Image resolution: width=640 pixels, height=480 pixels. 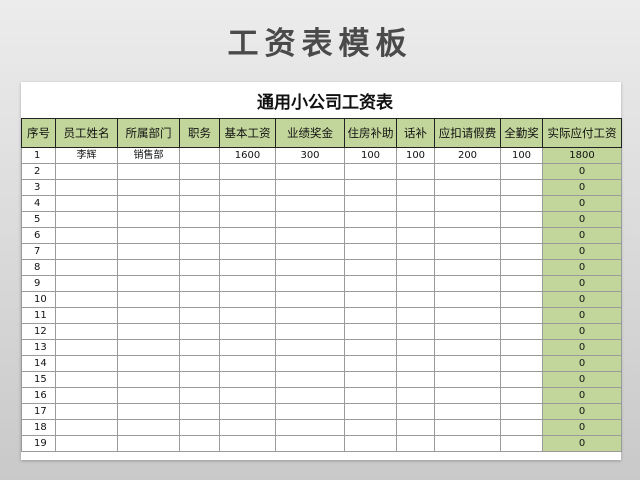 What do you see at coordinates (38, 155) in the screenshot?
I see `row-number-cell: 1` at bounding box center [38, 155].